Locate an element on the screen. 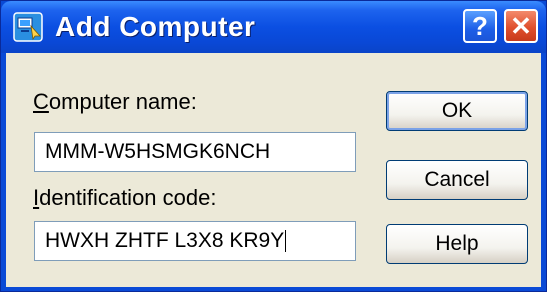 The image size is (547, 292). help-button: Help is located at coordinates (457, 244).